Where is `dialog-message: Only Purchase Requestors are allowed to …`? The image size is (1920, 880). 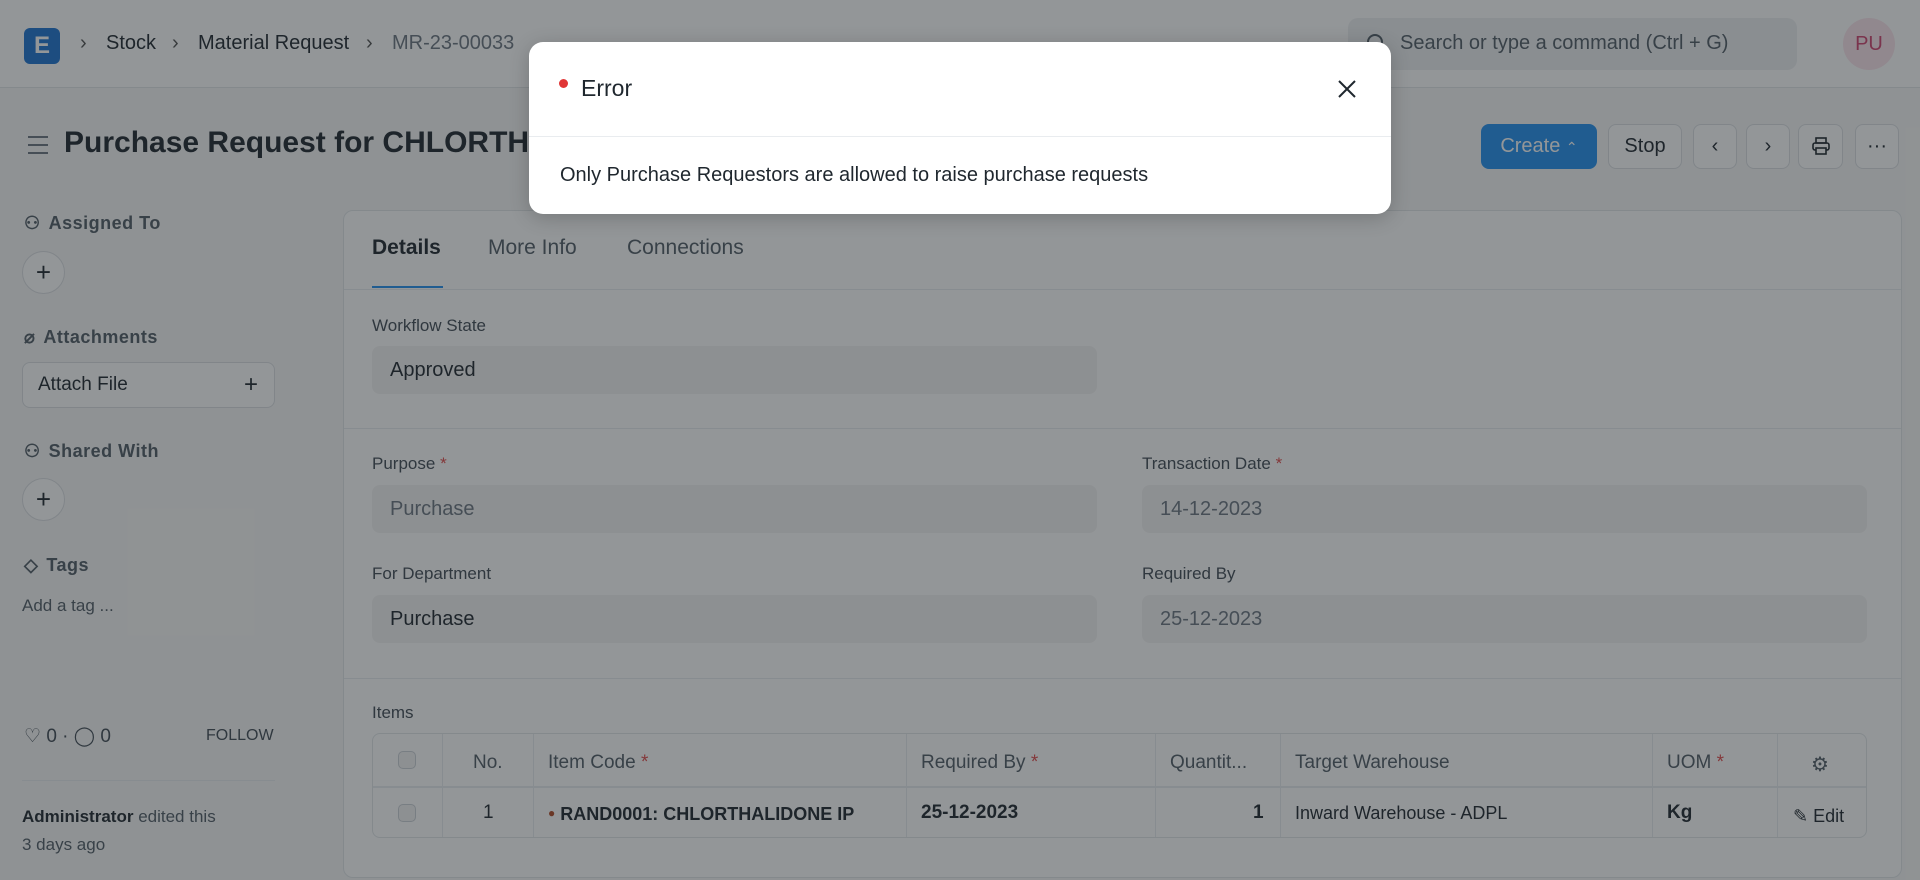
dialog-message: Only Purchase Requestors are allowed to … is located at coordinates (854, 175).